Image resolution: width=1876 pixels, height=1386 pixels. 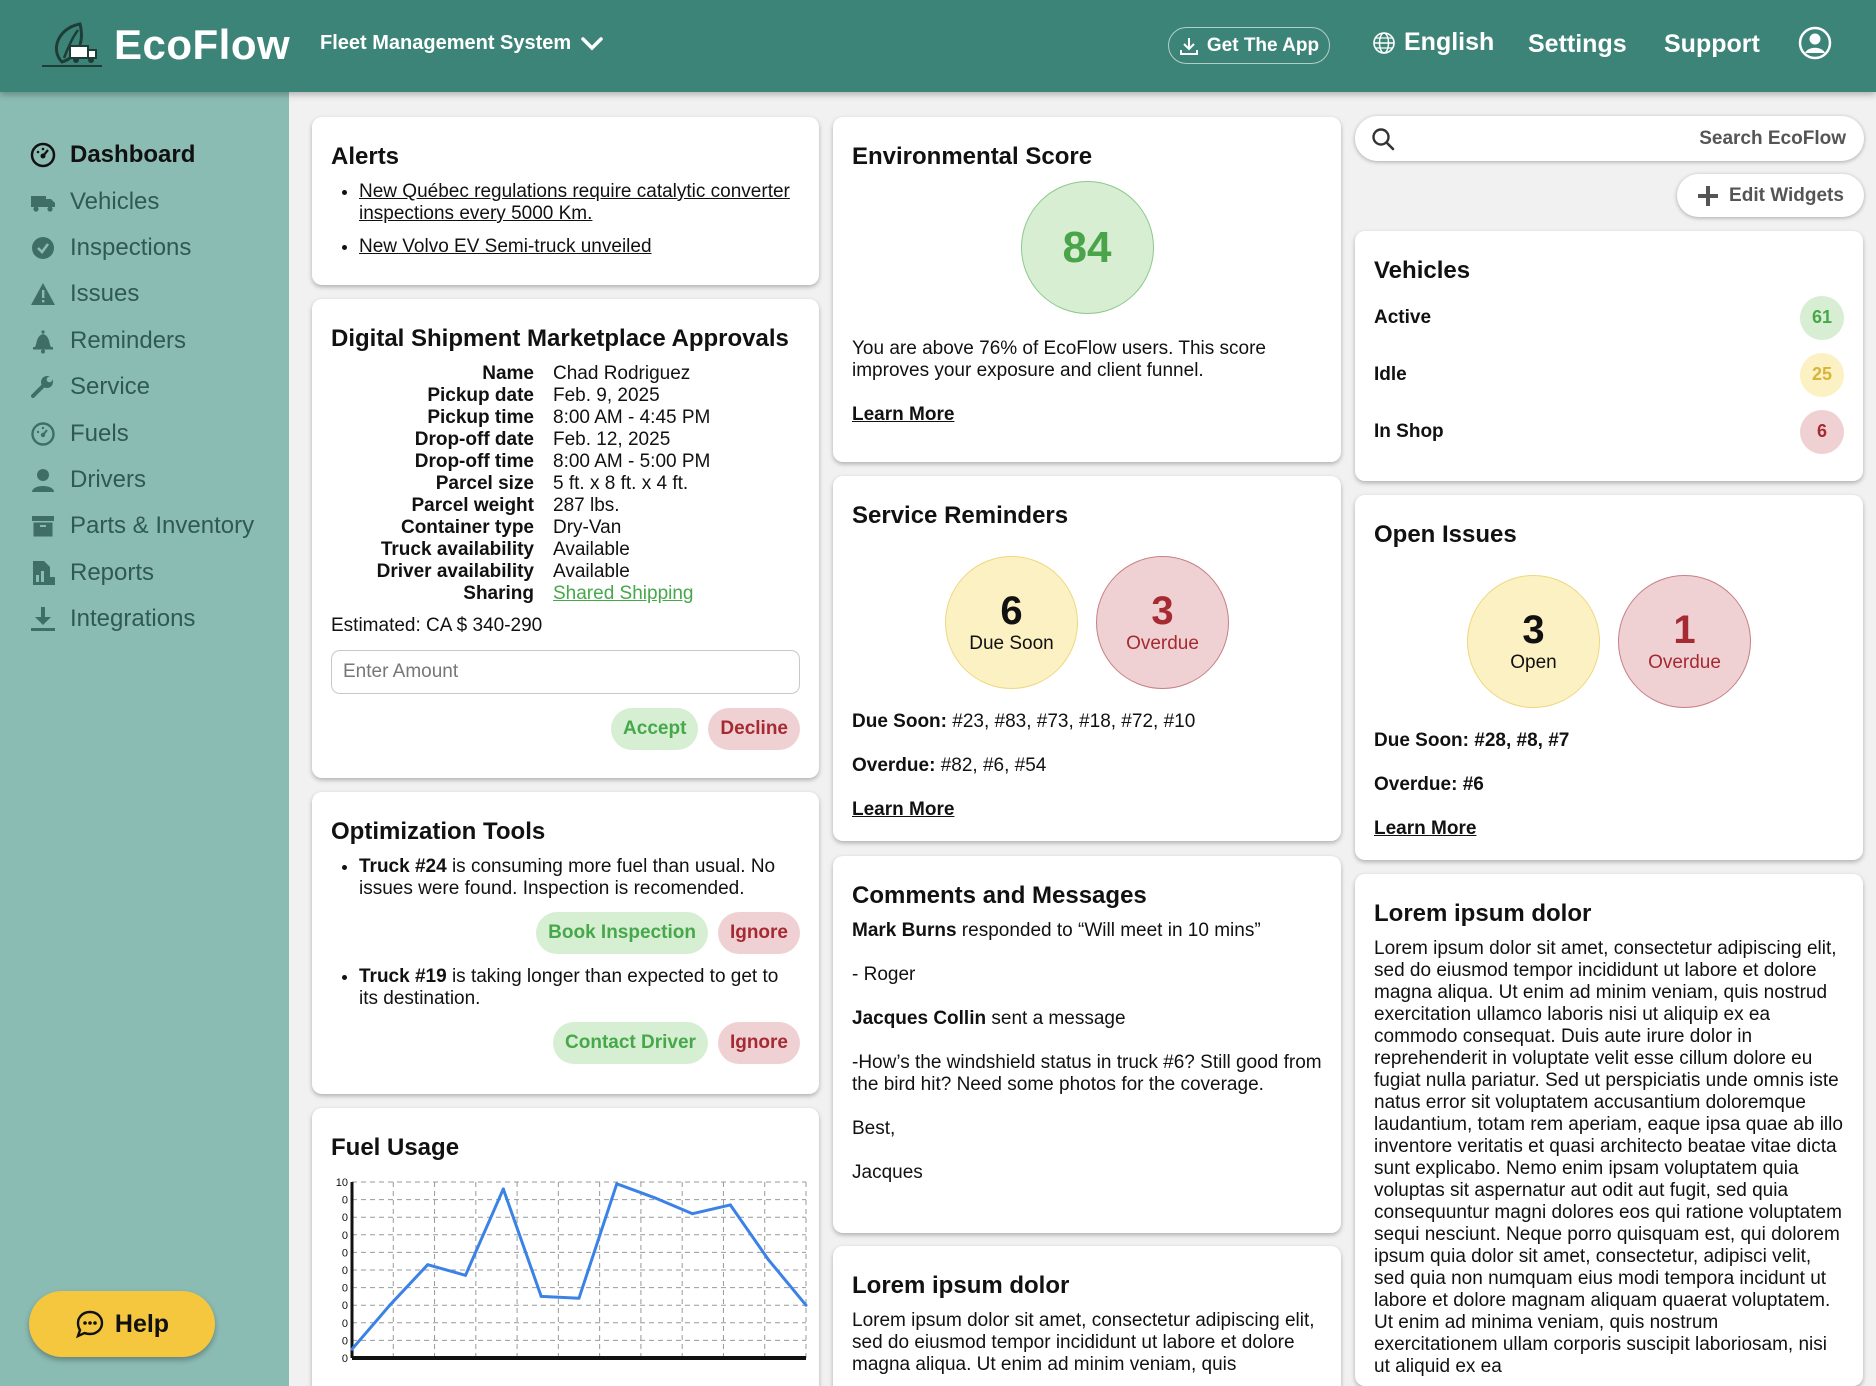 I want to click on vehicle-status-row: Idle 25, so click(x=1609, y=374).